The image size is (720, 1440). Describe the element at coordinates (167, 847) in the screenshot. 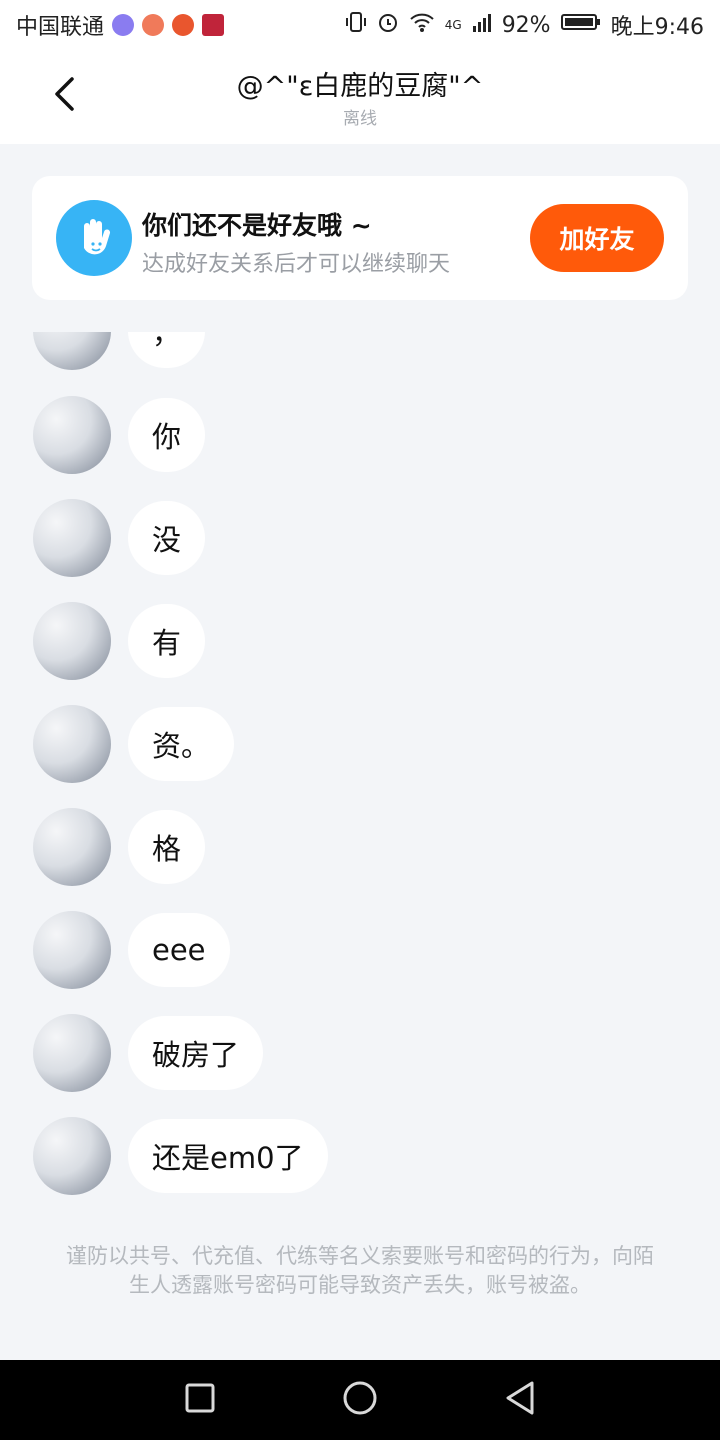

I see `message-bubble: 格` at that location.